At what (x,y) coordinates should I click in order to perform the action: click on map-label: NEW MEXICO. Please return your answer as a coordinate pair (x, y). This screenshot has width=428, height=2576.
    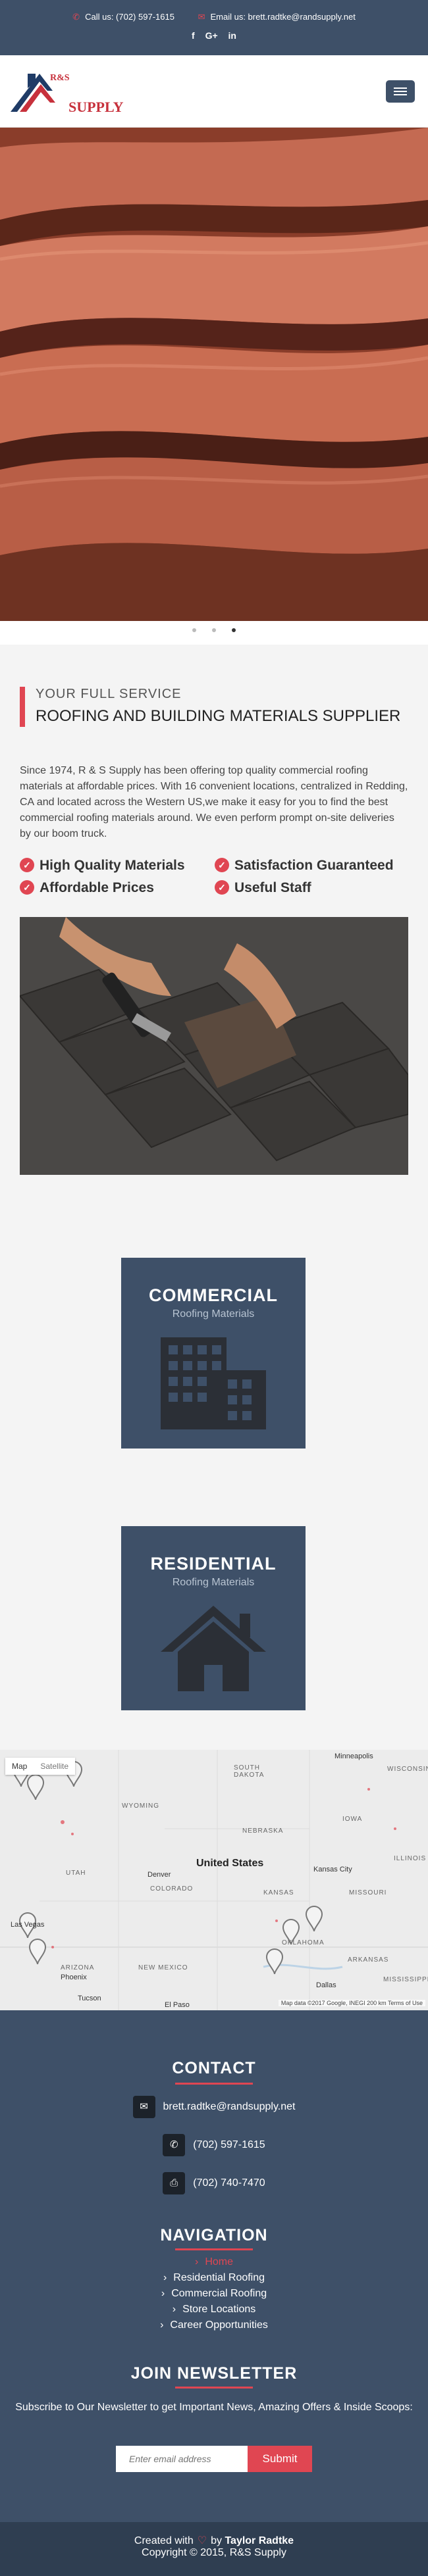
    Looking at the image, I should click on (163, 1967).